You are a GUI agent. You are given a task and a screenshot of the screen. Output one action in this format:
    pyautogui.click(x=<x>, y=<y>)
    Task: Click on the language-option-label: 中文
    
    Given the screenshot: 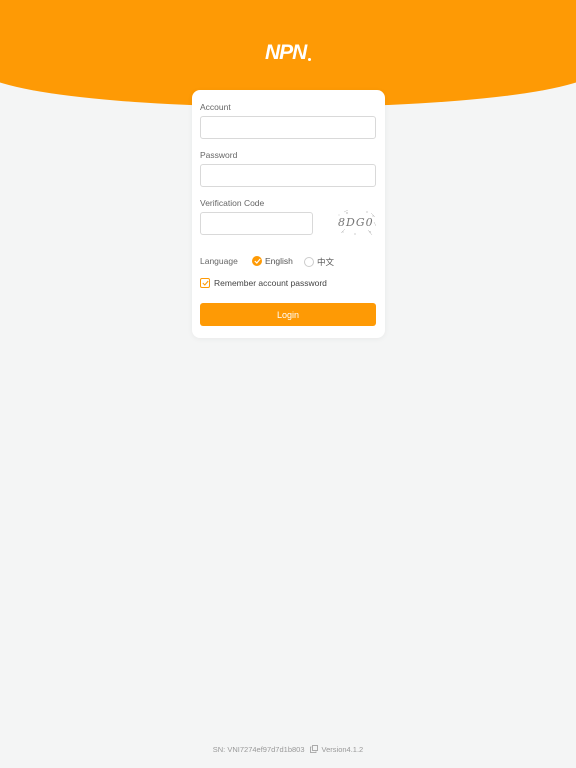 What is the action you would take?
    pyautogui.click(x=326, y=262)
    